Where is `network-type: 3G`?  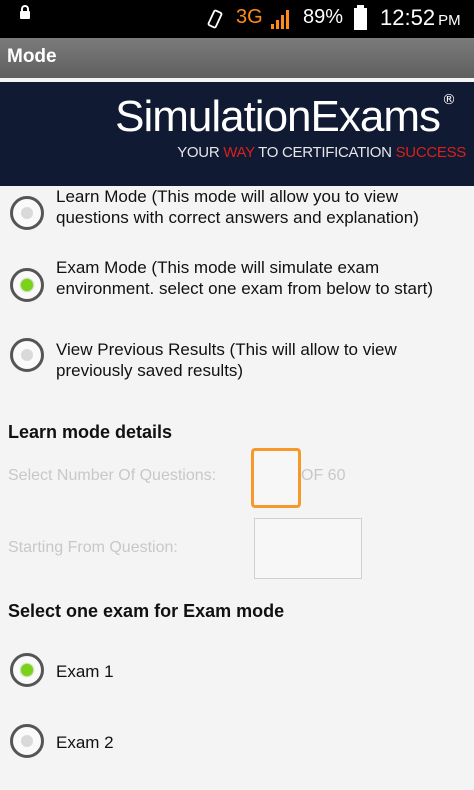
network-type: 3G is located at coordinates (249, 17).